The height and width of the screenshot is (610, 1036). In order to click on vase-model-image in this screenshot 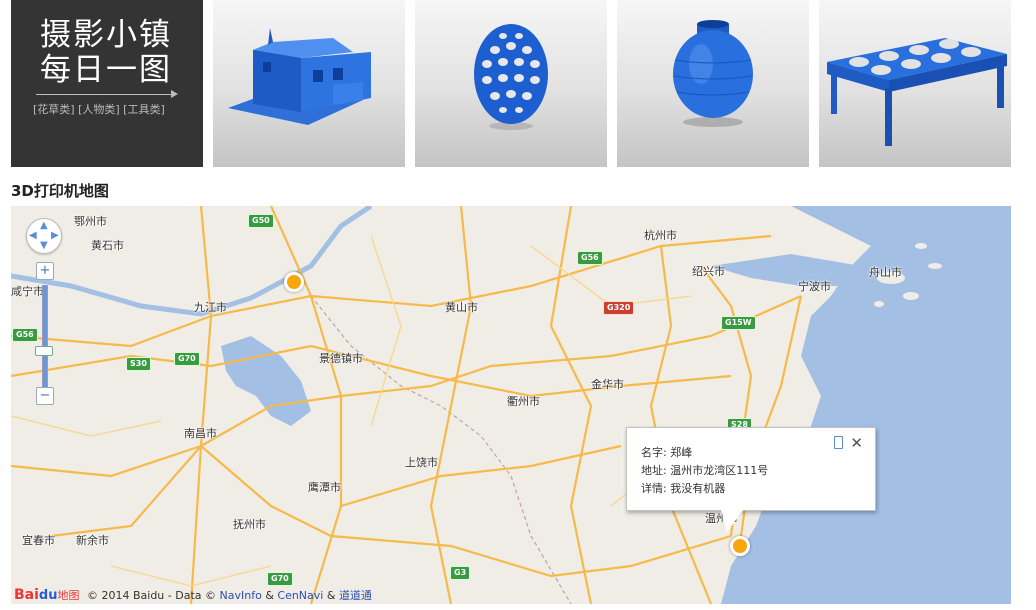, I will do `click(713, 73)`.